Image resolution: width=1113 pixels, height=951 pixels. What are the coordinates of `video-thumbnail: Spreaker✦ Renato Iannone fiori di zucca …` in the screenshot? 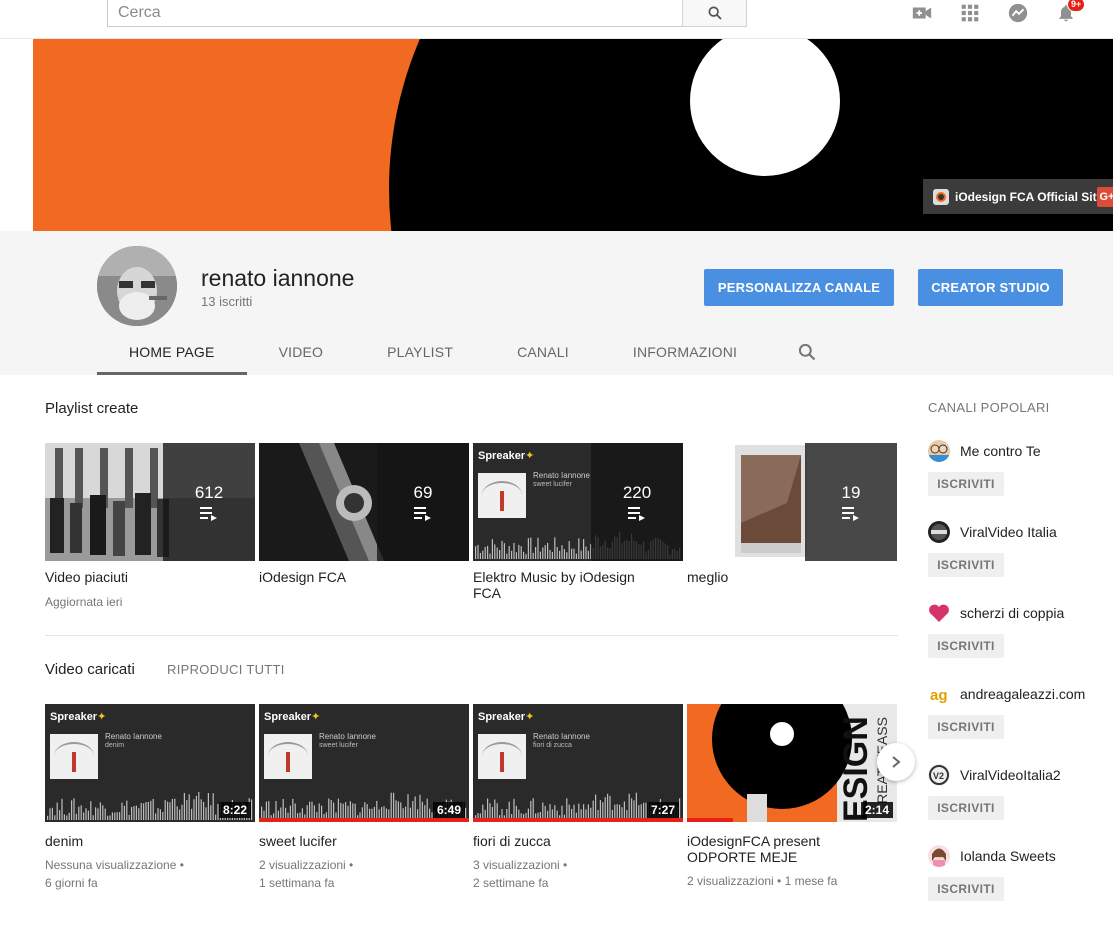 It's located at (578, 763).